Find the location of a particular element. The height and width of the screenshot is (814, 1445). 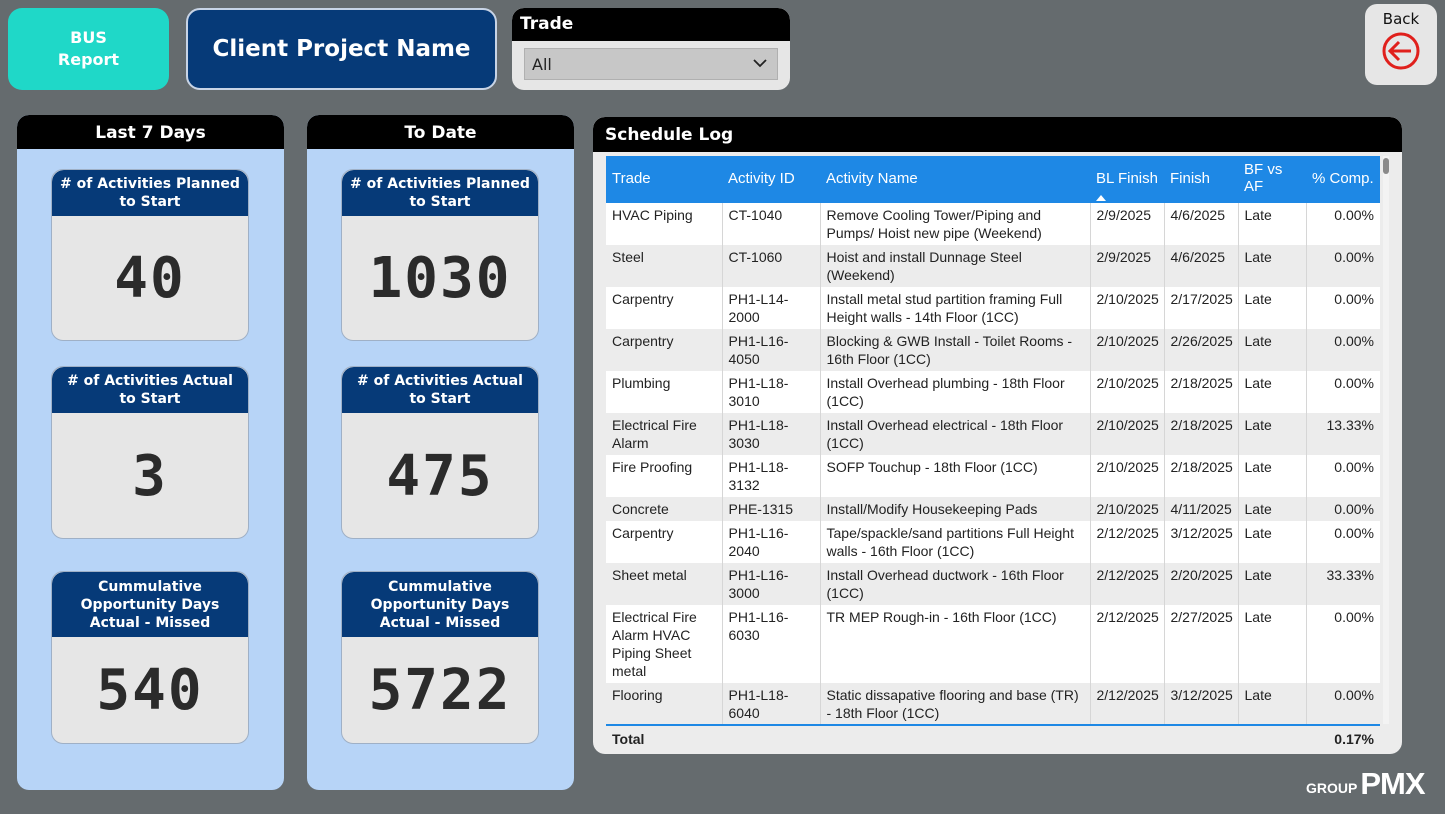

cell-trade: HVAC Piping is located at coordinates (664, 224).